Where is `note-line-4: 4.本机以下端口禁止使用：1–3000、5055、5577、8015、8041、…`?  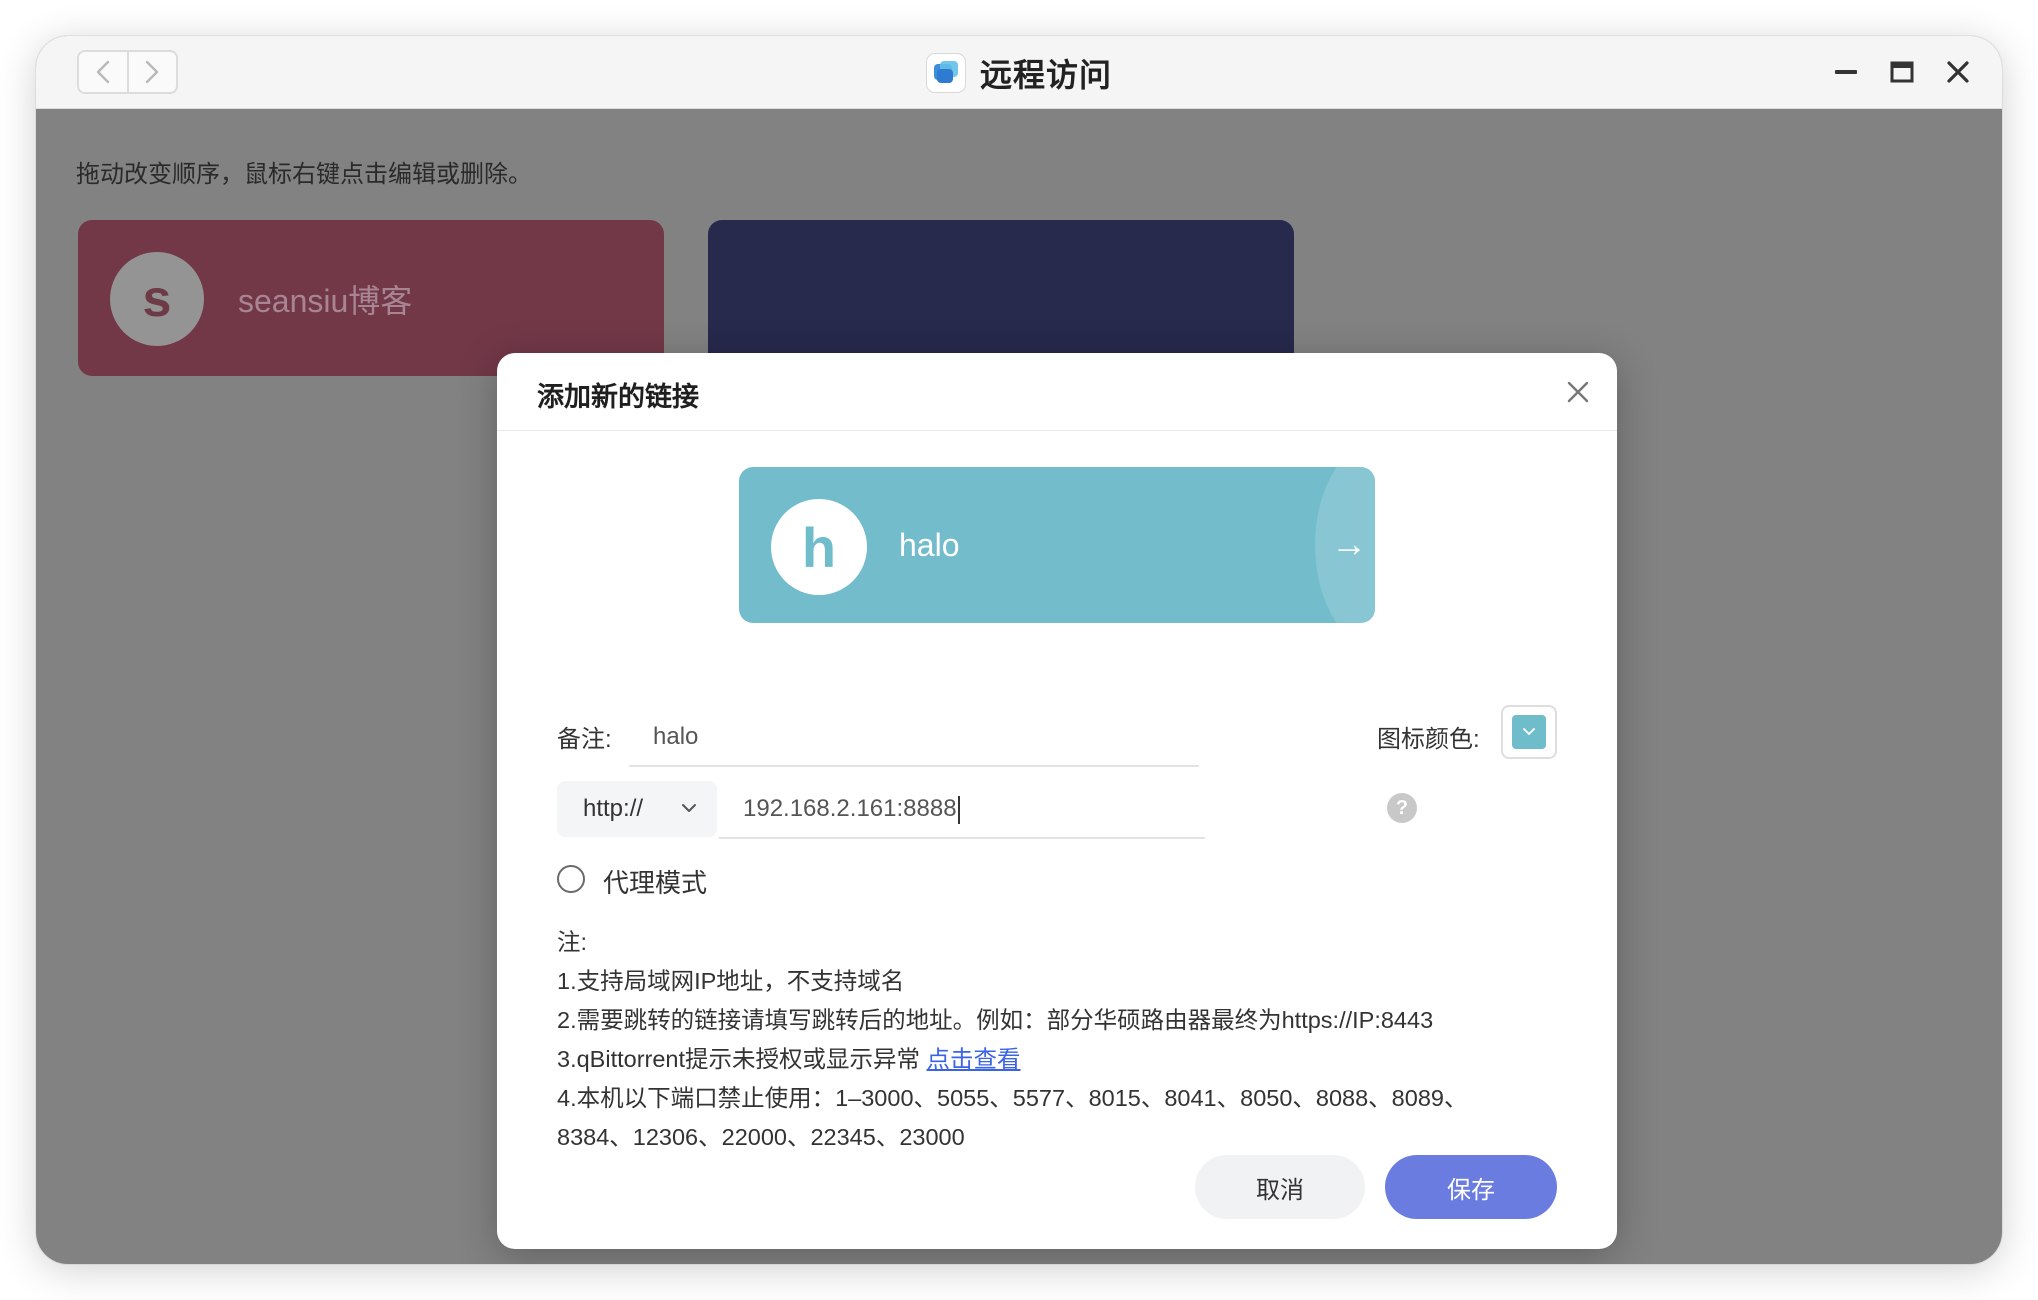
note-line-4: 4.本机以下端口禁止使用：1–3000、5055、5577、8015、8041、… is located at coordinates (1012, 1098).